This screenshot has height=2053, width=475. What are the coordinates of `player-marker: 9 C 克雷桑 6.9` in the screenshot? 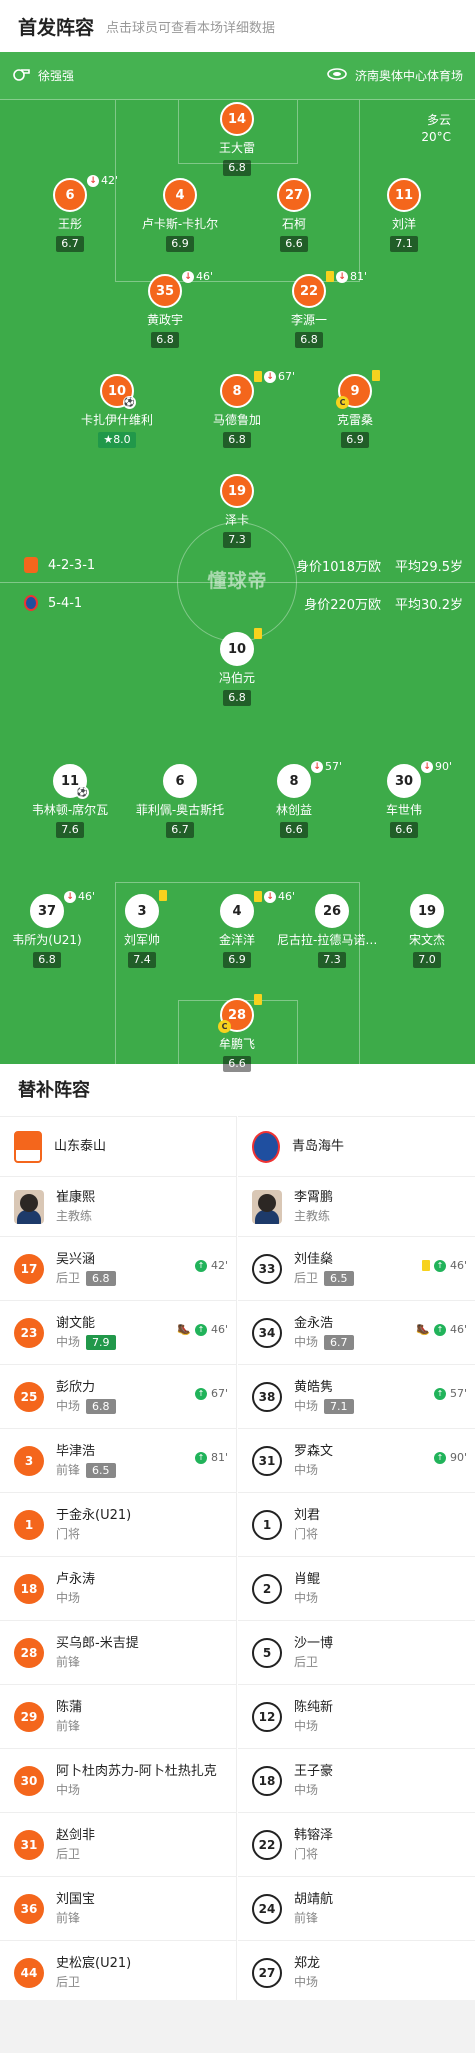 It's located at (355, 409).